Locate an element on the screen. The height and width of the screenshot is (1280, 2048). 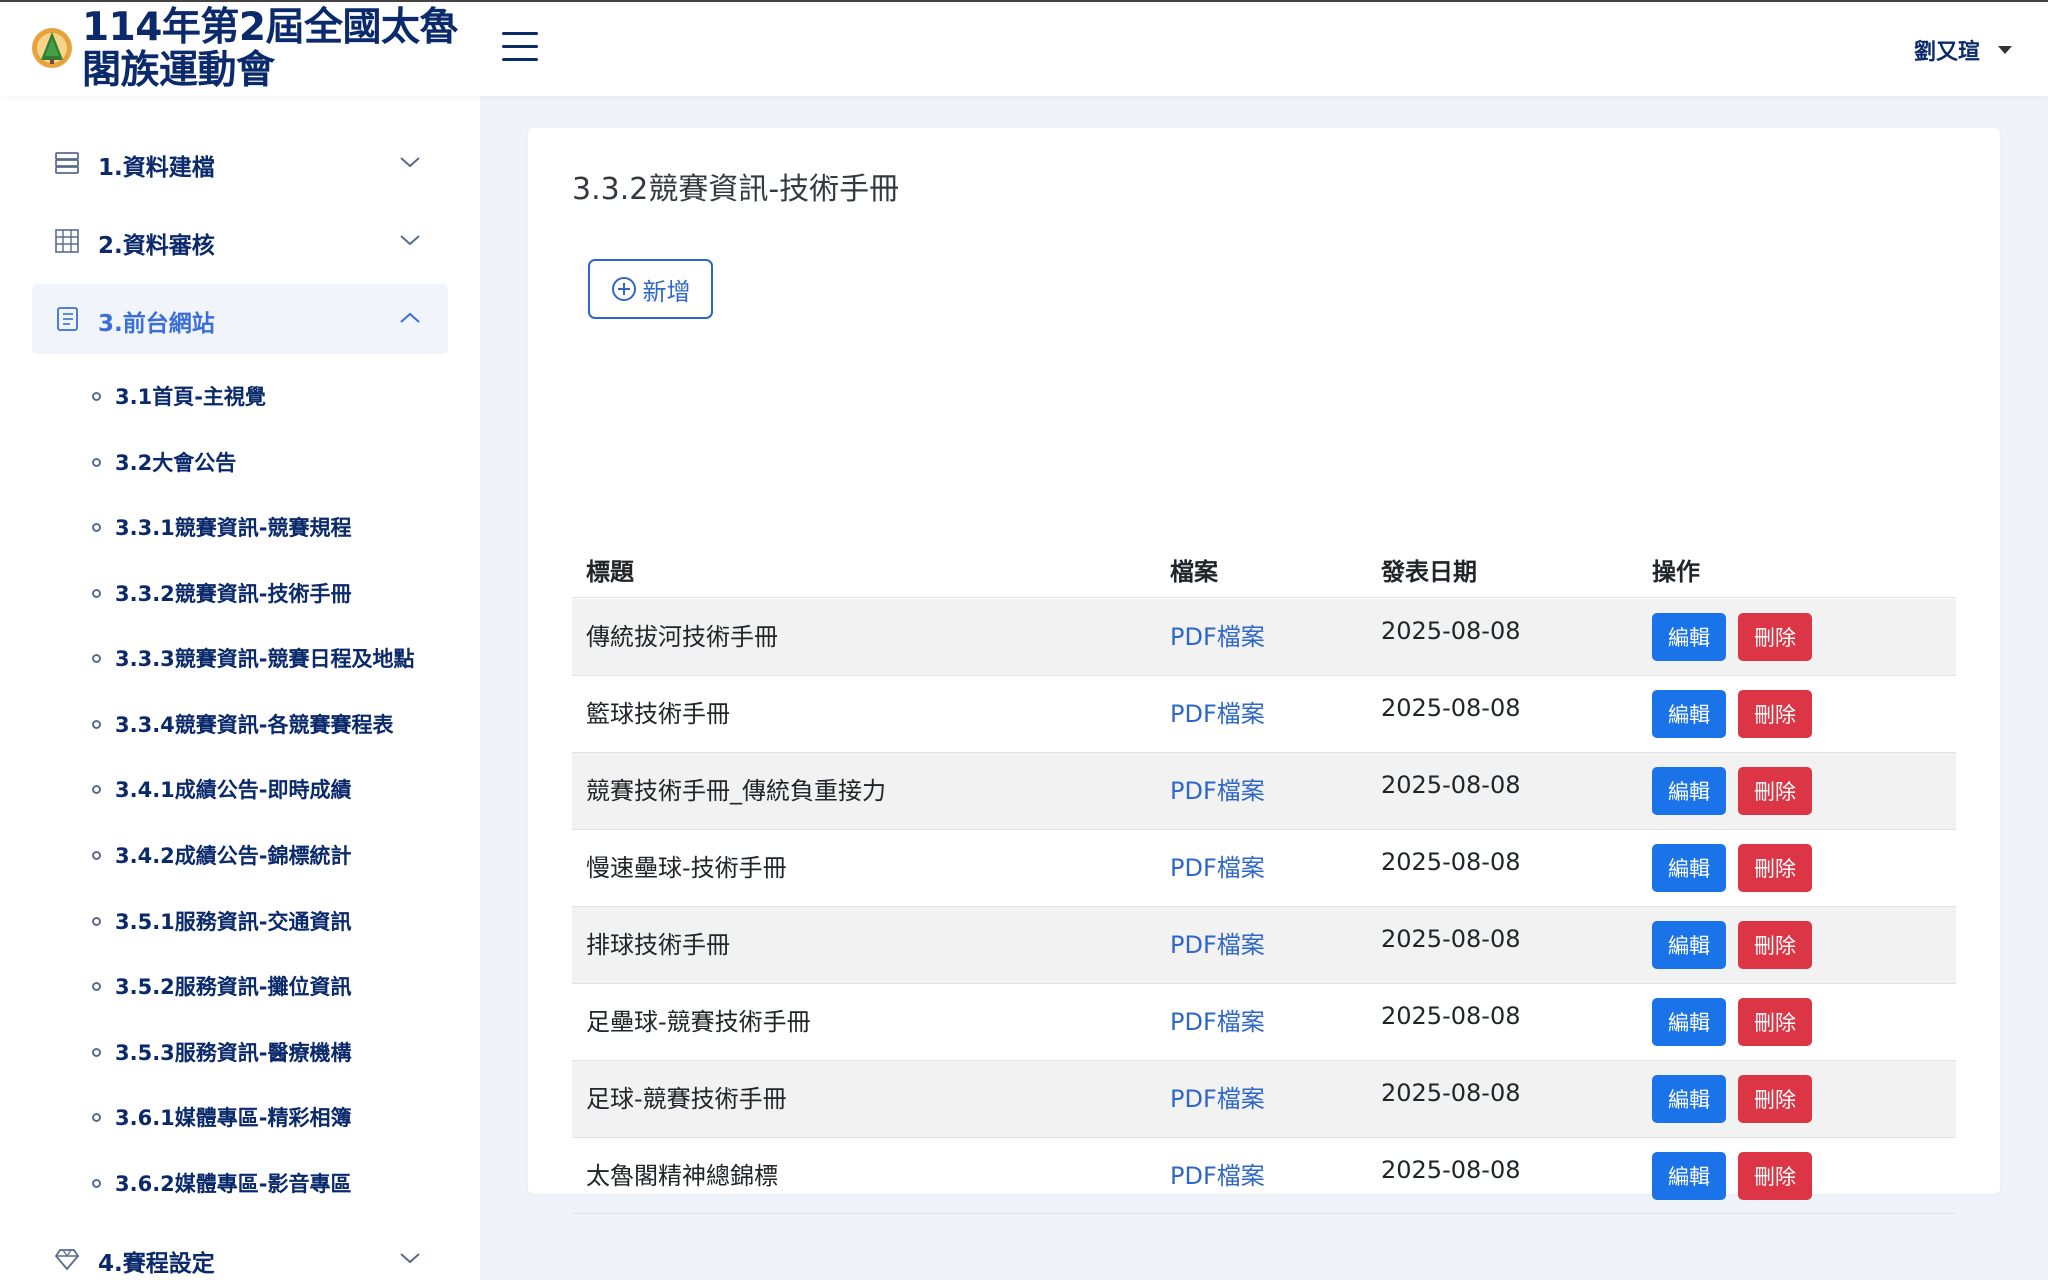
table-row: 太魯閣精神總錦標 PDF檔案 2025-08-08 編輯 刪除 is located at coordinates (1264, 1176).